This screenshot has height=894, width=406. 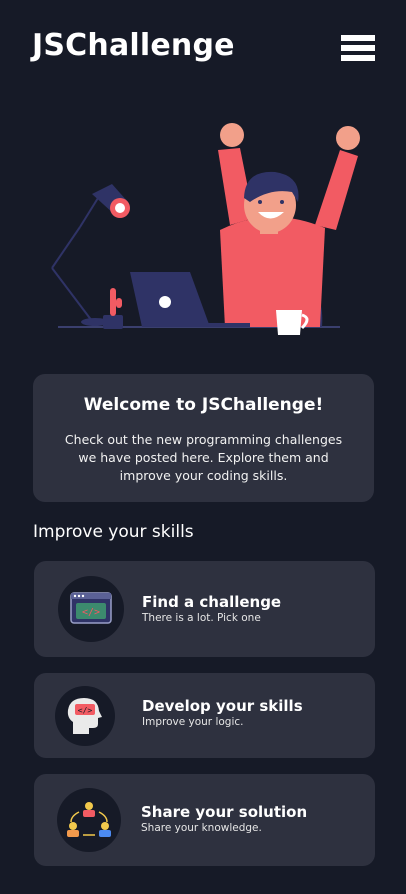 I want to click on cactus-plant-icon, so click(x=113, y=308).